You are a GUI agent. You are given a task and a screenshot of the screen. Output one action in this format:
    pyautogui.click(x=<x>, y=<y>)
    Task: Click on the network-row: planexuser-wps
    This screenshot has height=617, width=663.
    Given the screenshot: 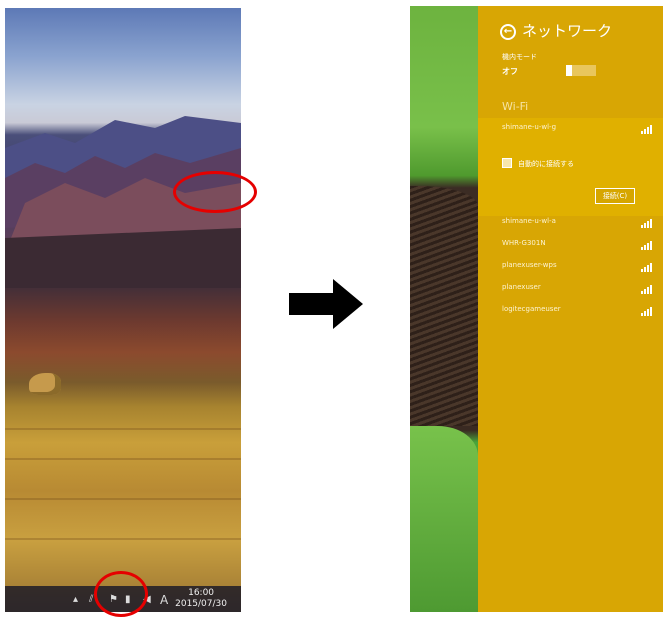 What is the action you would take?
    pyautogui.click(x=570, y=267)
    